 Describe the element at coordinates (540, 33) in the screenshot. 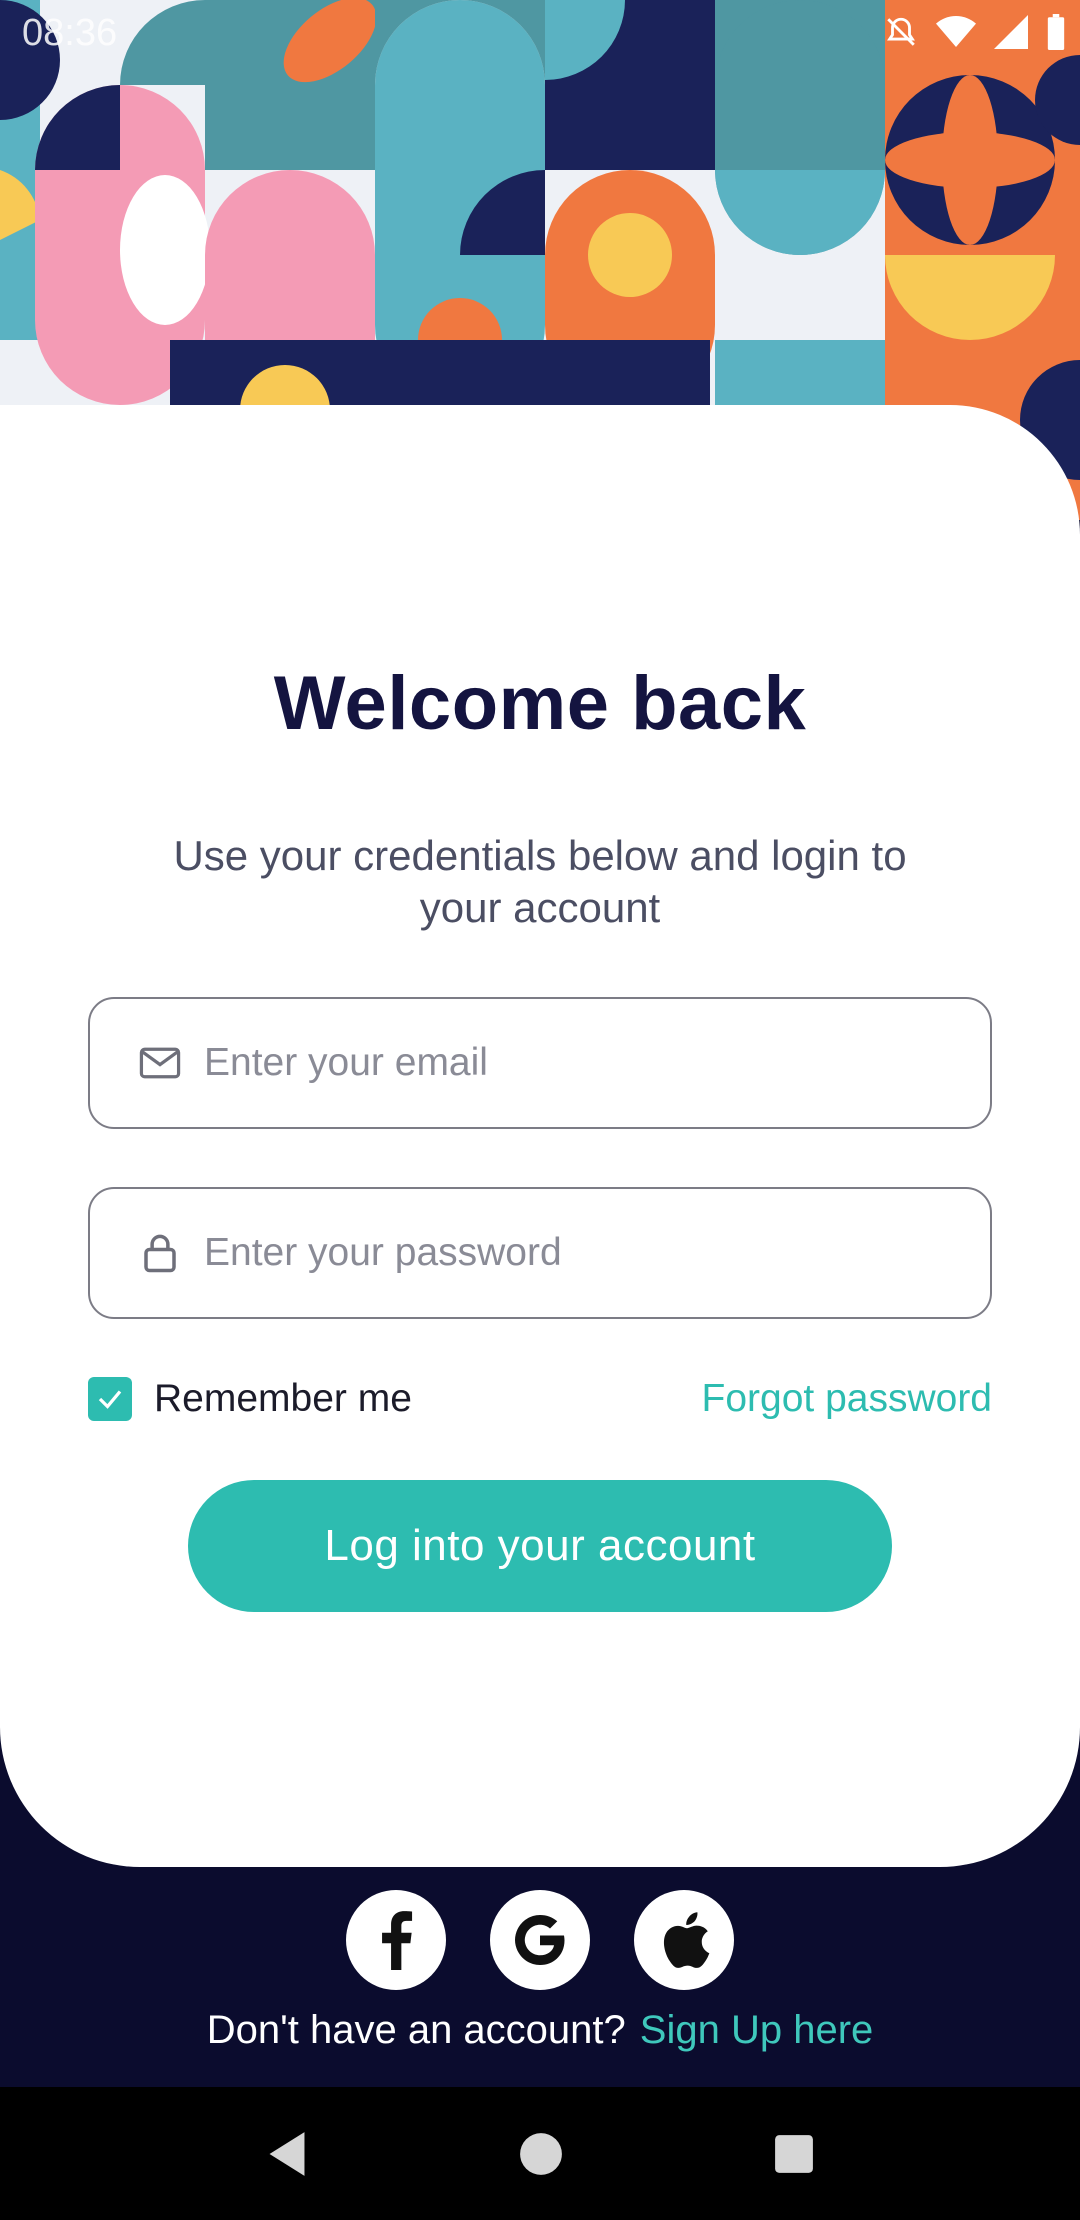

I see `status-bar: 08:36` at that location.